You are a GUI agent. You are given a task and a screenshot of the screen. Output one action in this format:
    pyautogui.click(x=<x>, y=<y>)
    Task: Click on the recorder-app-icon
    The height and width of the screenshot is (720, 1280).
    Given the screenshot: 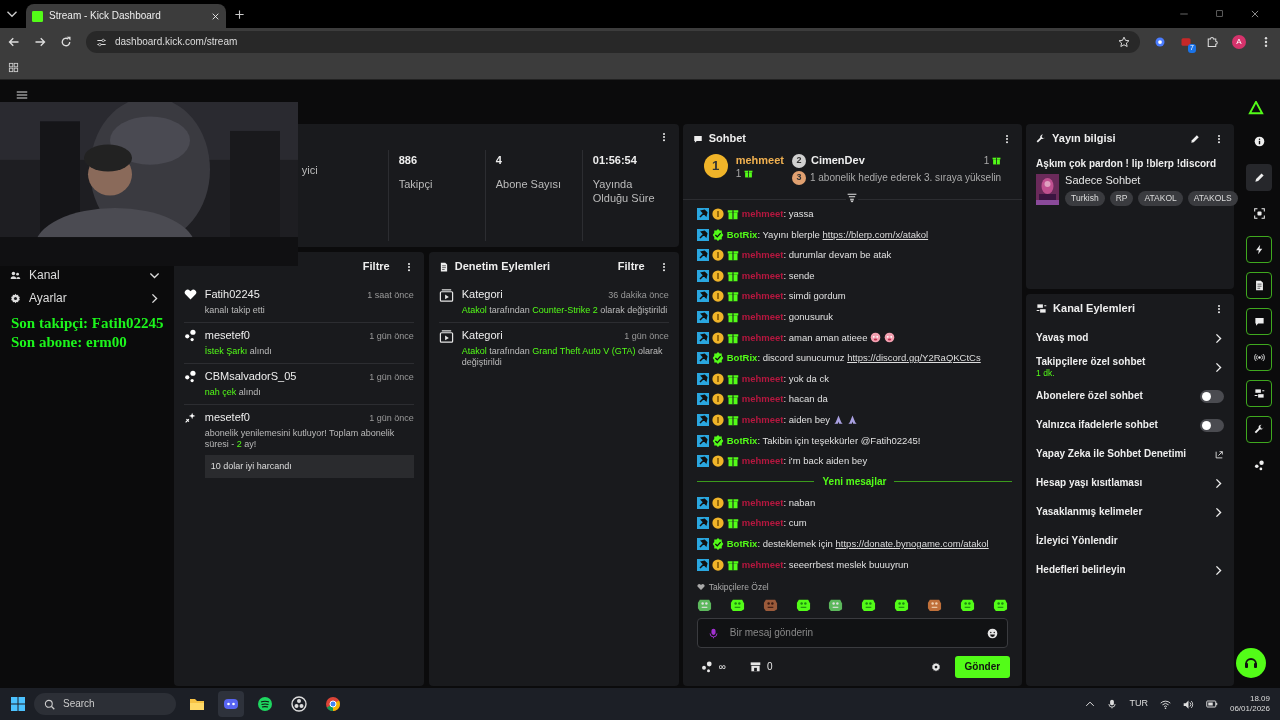 What is the action you would take?
    pyautogui.click(x=299, y=704)
    